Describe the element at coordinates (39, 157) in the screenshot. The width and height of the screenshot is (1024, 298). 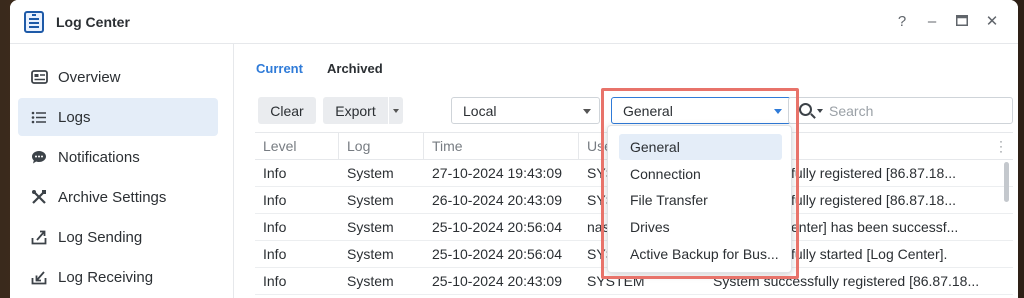
I see `chat-bubble-icon` at that location.